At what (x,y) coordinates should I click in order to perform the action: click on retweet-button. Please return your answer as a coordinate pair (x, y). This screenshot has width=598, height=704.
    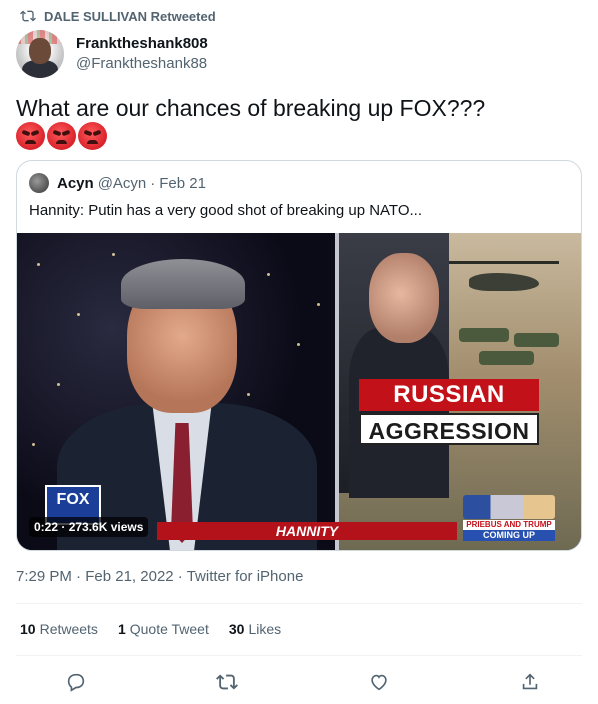
    Looking at the image, I should click on (227, 682).